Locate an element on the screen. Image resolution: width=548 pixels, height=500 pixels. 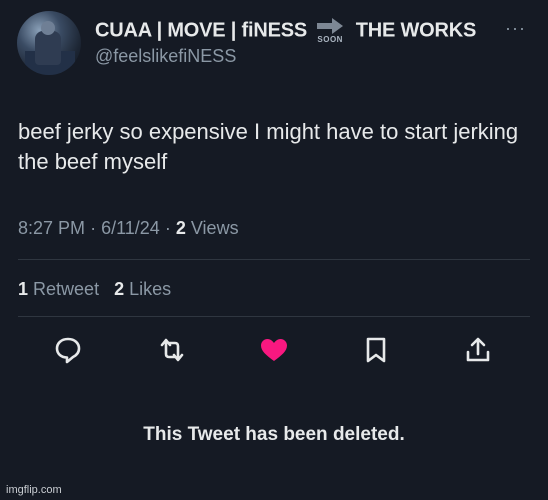
views-count: 2 is located at coordinates (180, 228).